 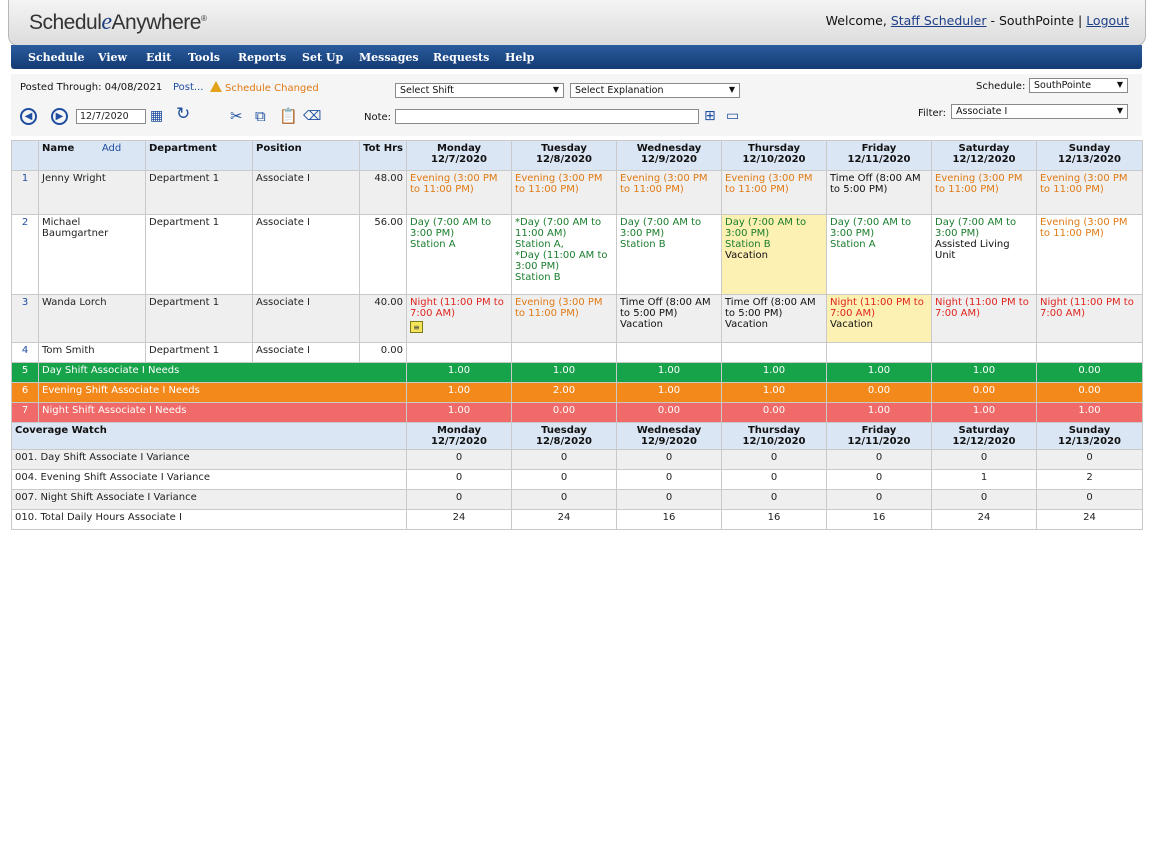 What do you see at coordinates (111, 148) in the screenshot?
I see `add-employee-link: Add` at bounding box center [111, 148].